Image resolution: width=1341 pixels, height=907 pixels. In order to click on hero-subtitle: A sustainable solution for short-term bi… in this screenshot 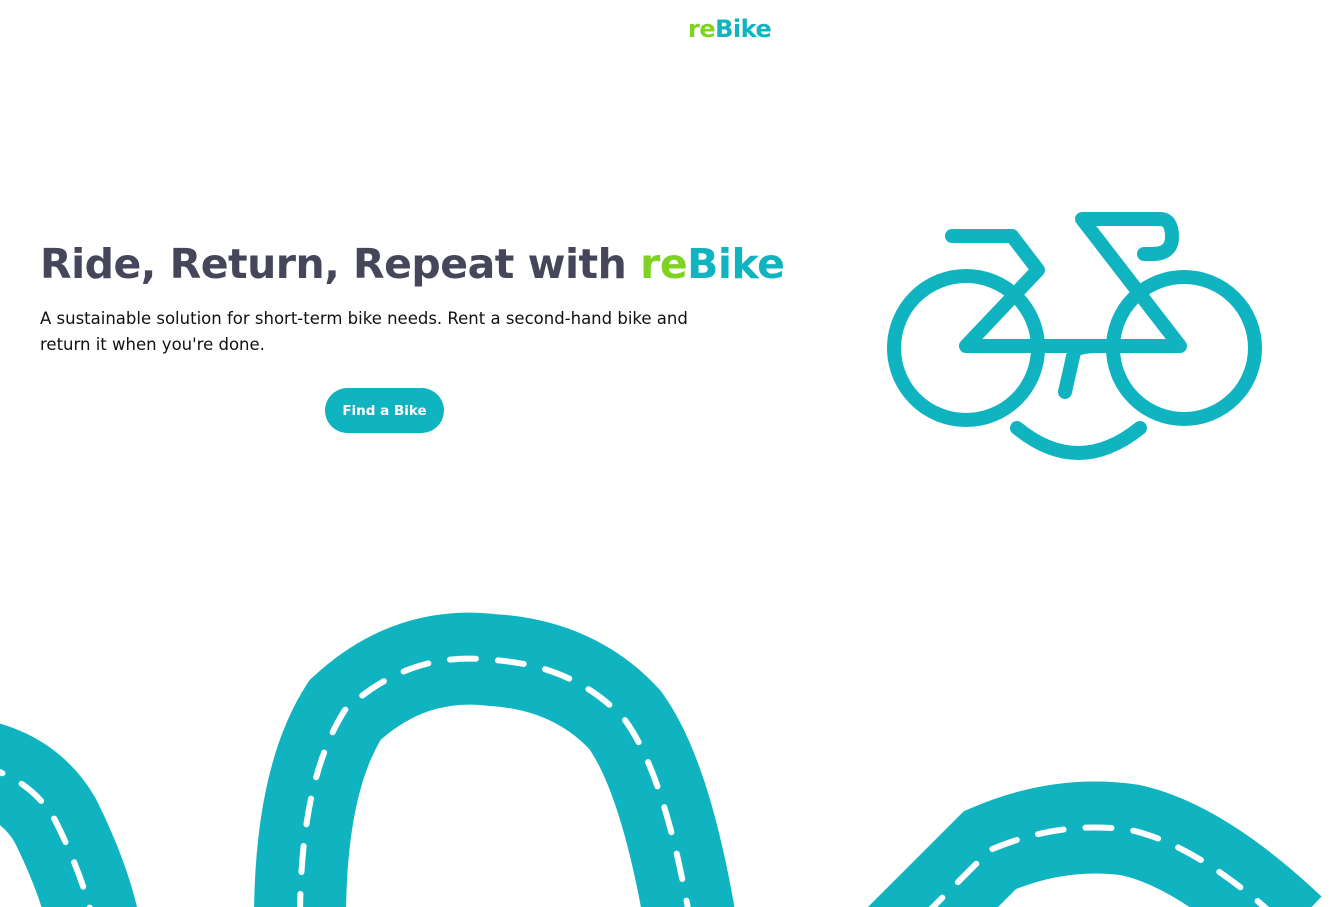, I will do `click(364, 331)`.